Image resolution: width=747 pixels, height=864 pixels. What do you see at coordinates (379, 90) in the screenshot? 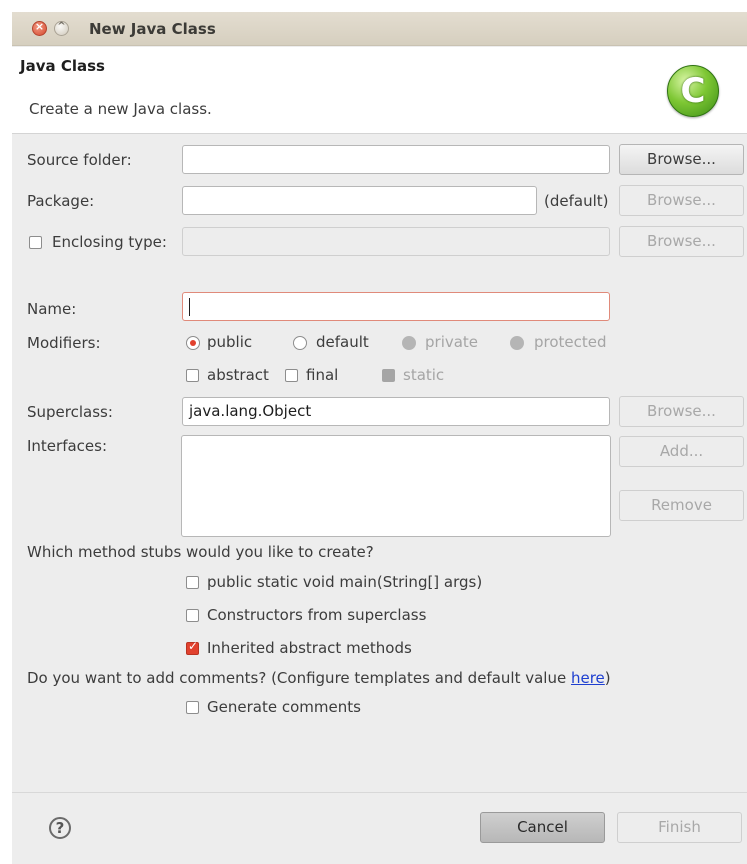
I see `wizard-header: Java Class Create a new Java class. C` at bounding box center [379, 90].